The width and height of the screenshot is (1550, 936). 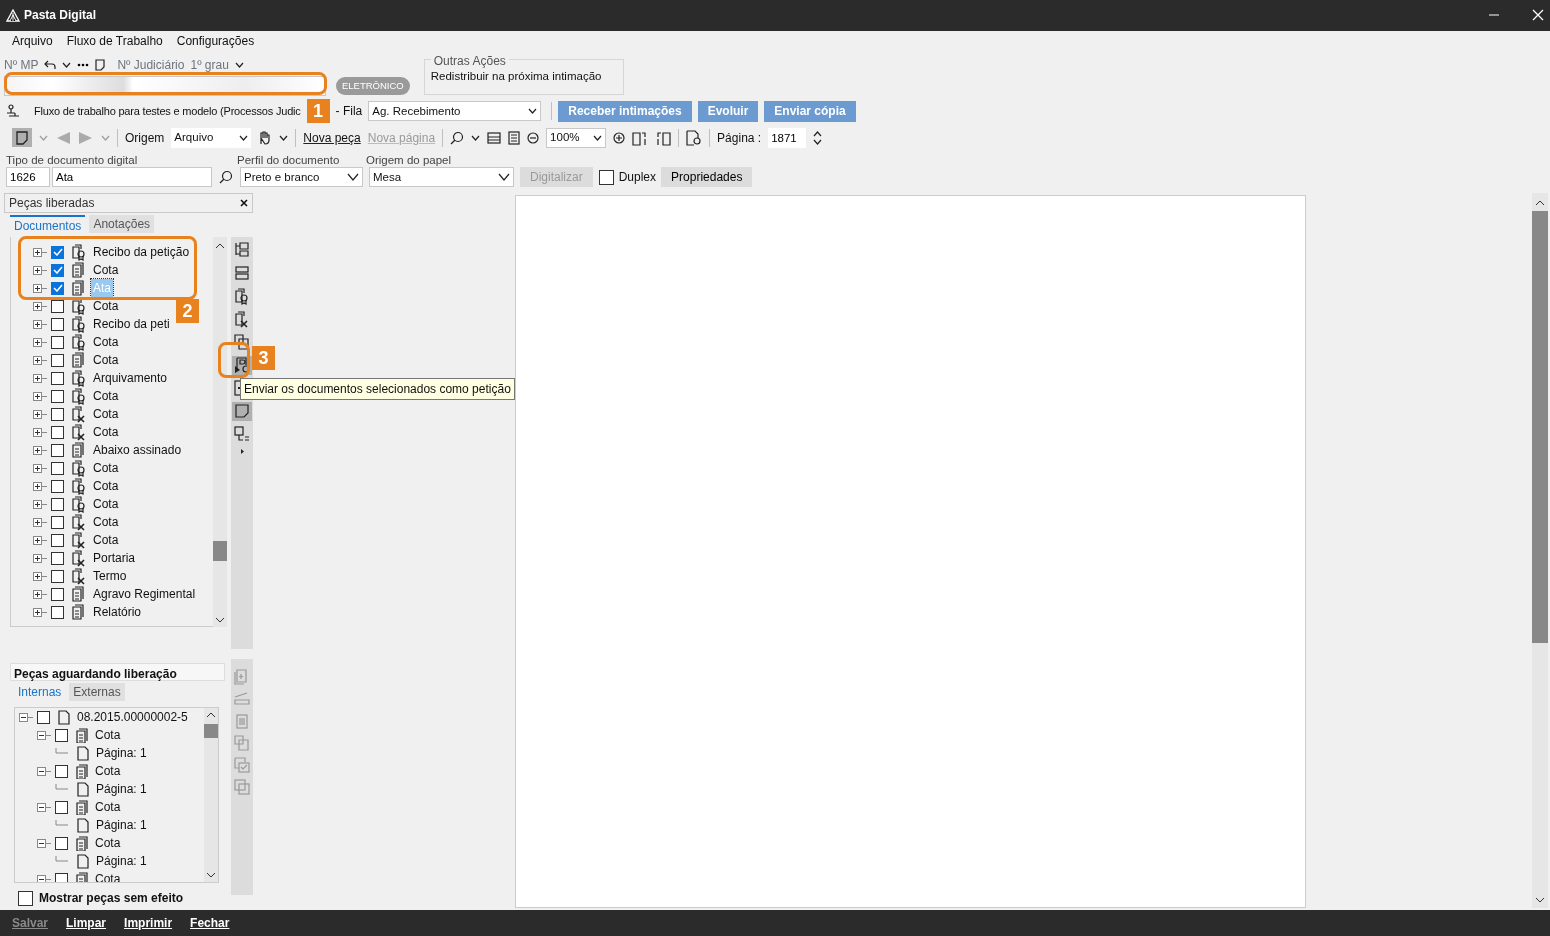 I want to click on spinner-icon, so click(x=818, y=137).